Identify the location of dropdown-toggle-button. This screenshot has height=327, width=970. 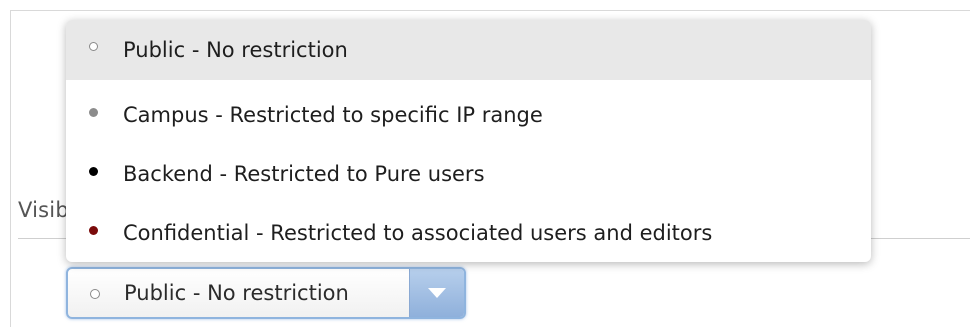
(436, 293).